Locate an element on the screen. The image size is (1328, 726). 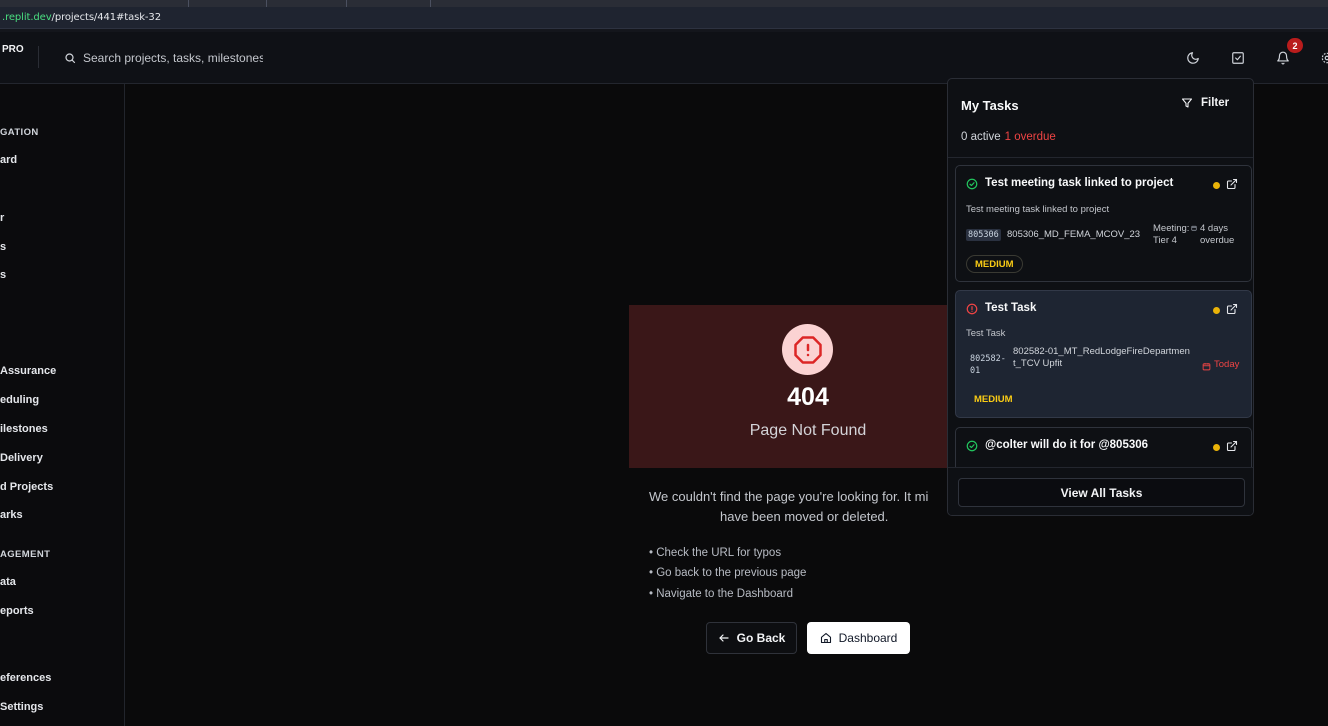
filter-icon is located at coordinates (1187, 103).